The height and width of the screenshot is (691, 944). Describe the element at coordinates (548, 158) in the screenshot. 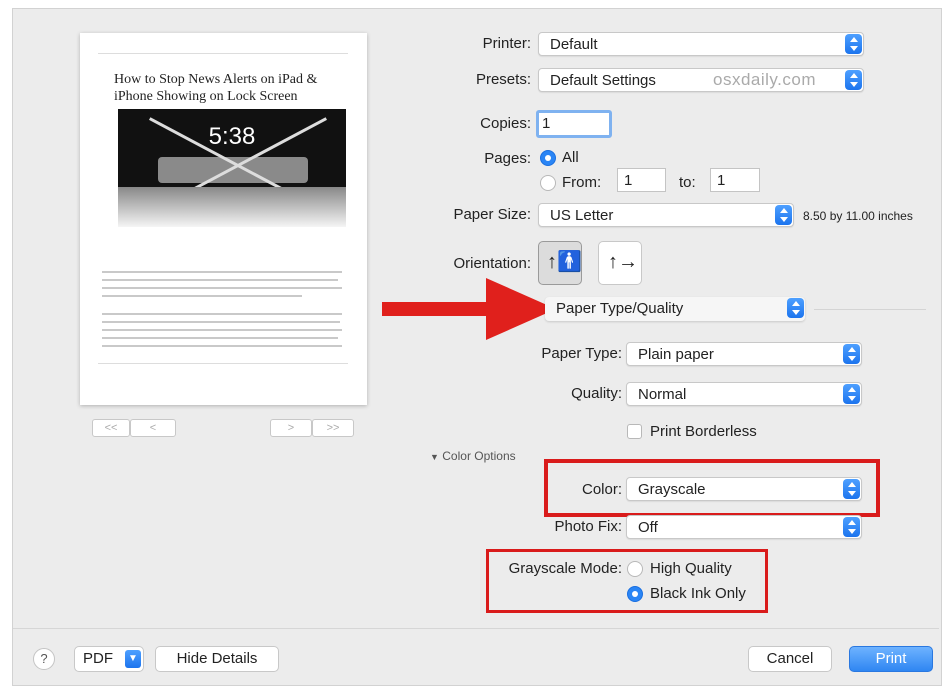

I see `pages-all-radio` at that location.